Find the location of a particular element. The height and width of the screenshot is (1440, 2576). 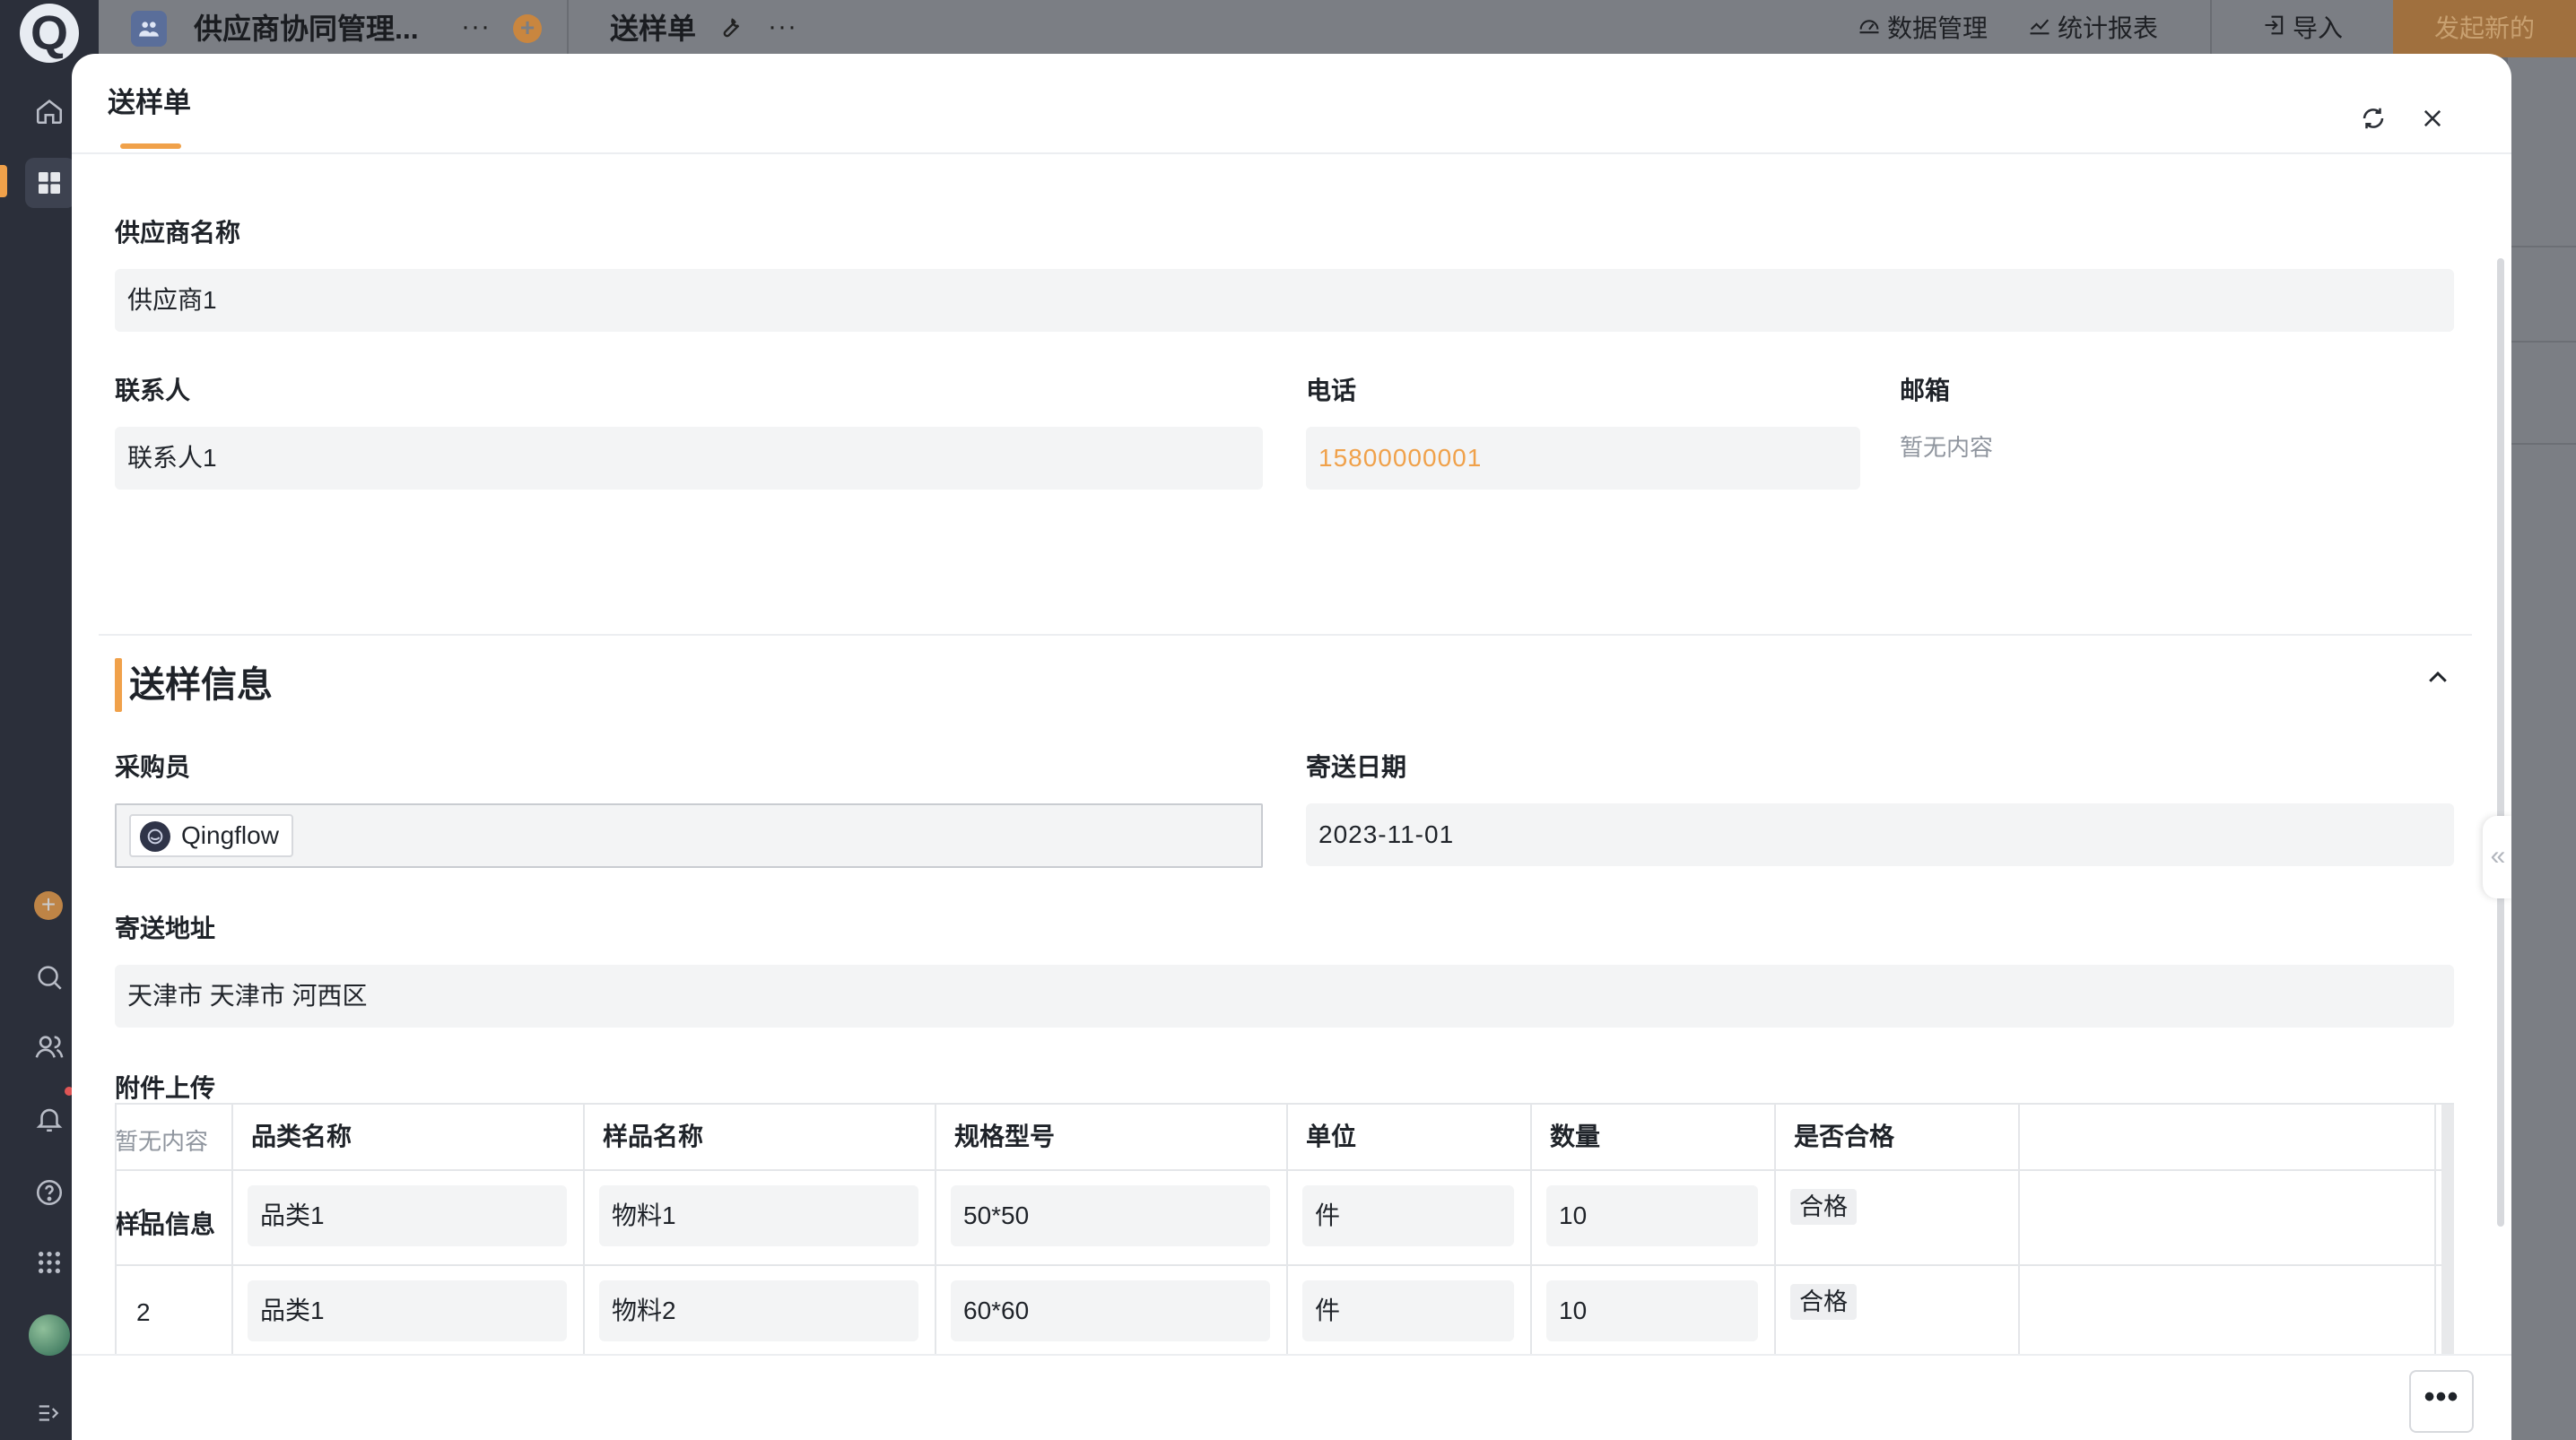

buyer-field: Qingflow is located at coordinates (689, 836).